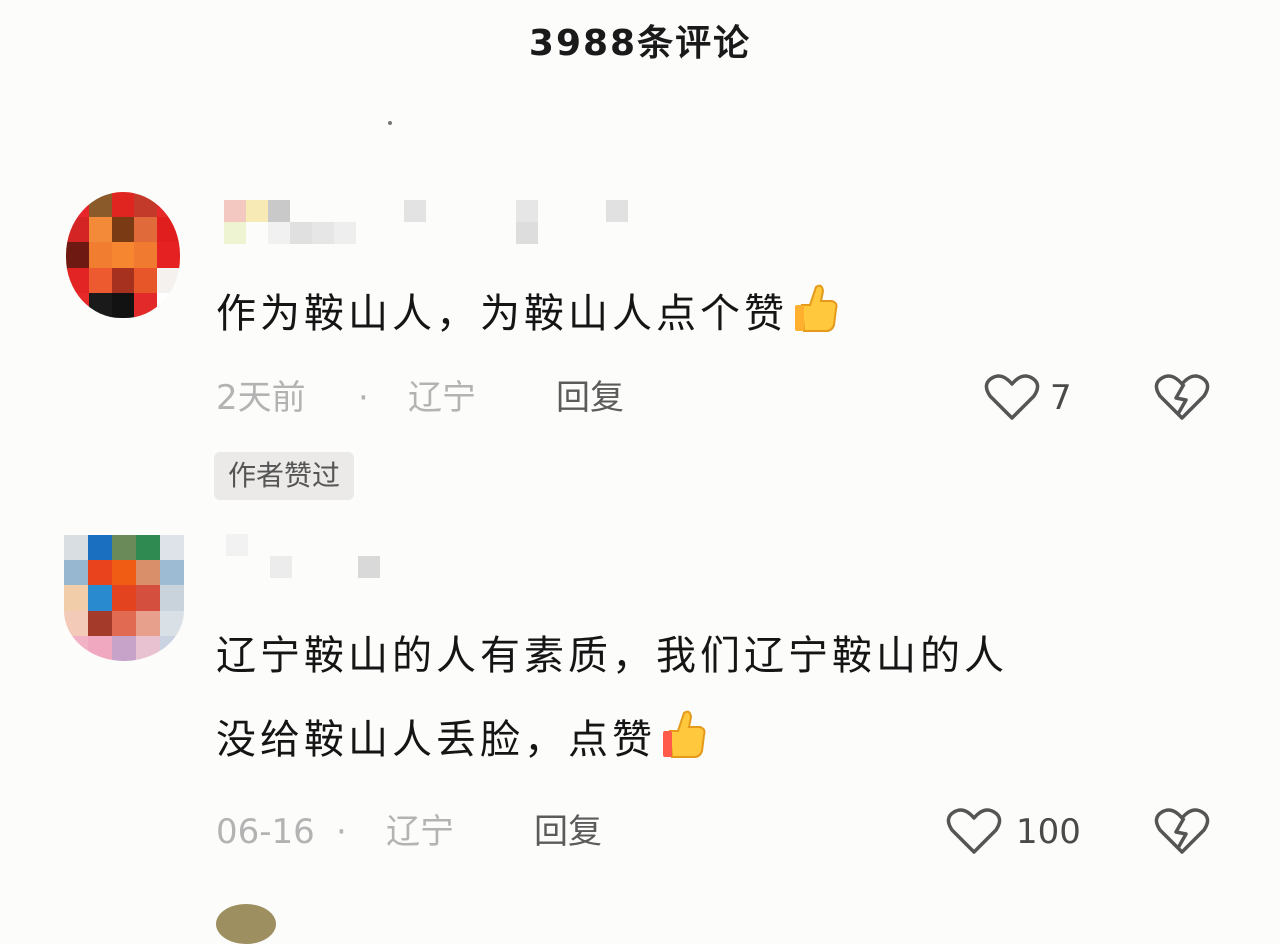 The width and height of the screenshot is (1280, 944). I want to click on comment-meta: 2天前 · 辽宁 回复 7, so click(746, 398).